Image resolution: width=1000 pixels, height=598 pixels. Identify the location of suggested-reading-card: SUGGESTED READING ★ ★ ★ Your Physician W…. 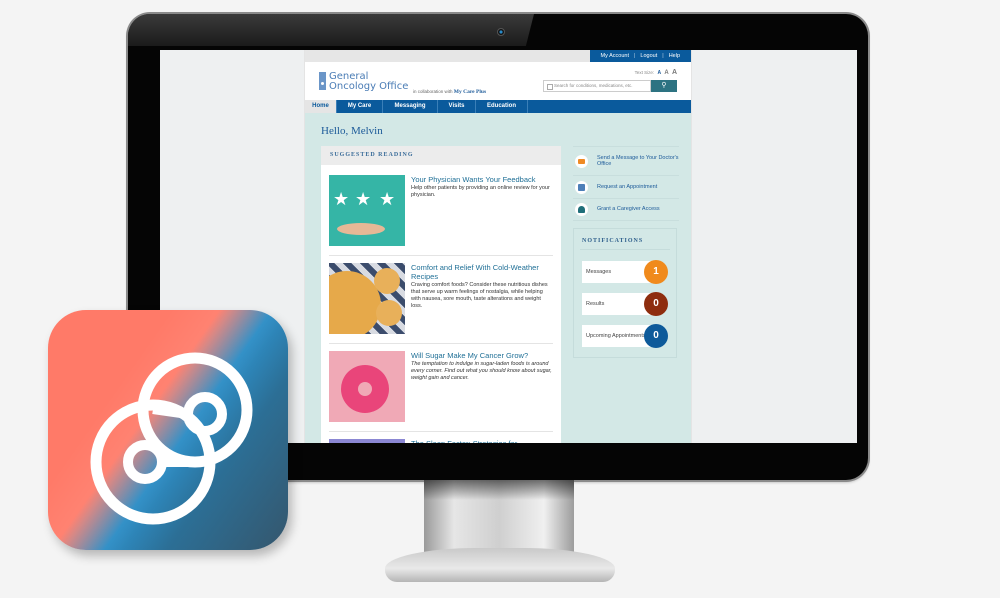
(441, 294).